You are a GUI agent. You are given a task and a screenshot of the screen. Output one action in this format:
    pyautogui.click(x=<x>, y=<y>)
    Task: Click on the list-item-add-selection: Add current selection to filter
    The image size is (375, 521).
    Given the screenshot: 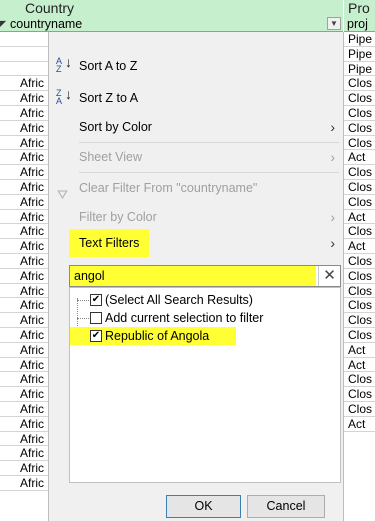 What is the action you would take?
    pyautogui.click(x=200, y=318)
    